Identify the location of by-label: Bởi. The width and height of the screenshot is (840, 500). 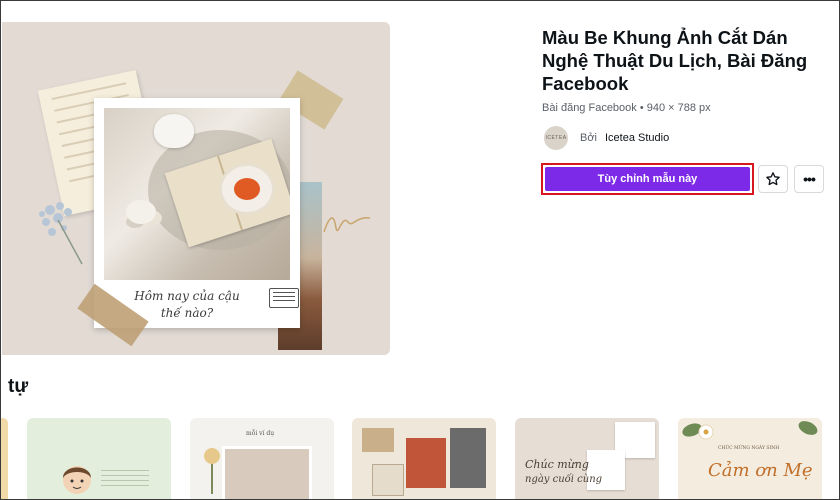
(588, 138).